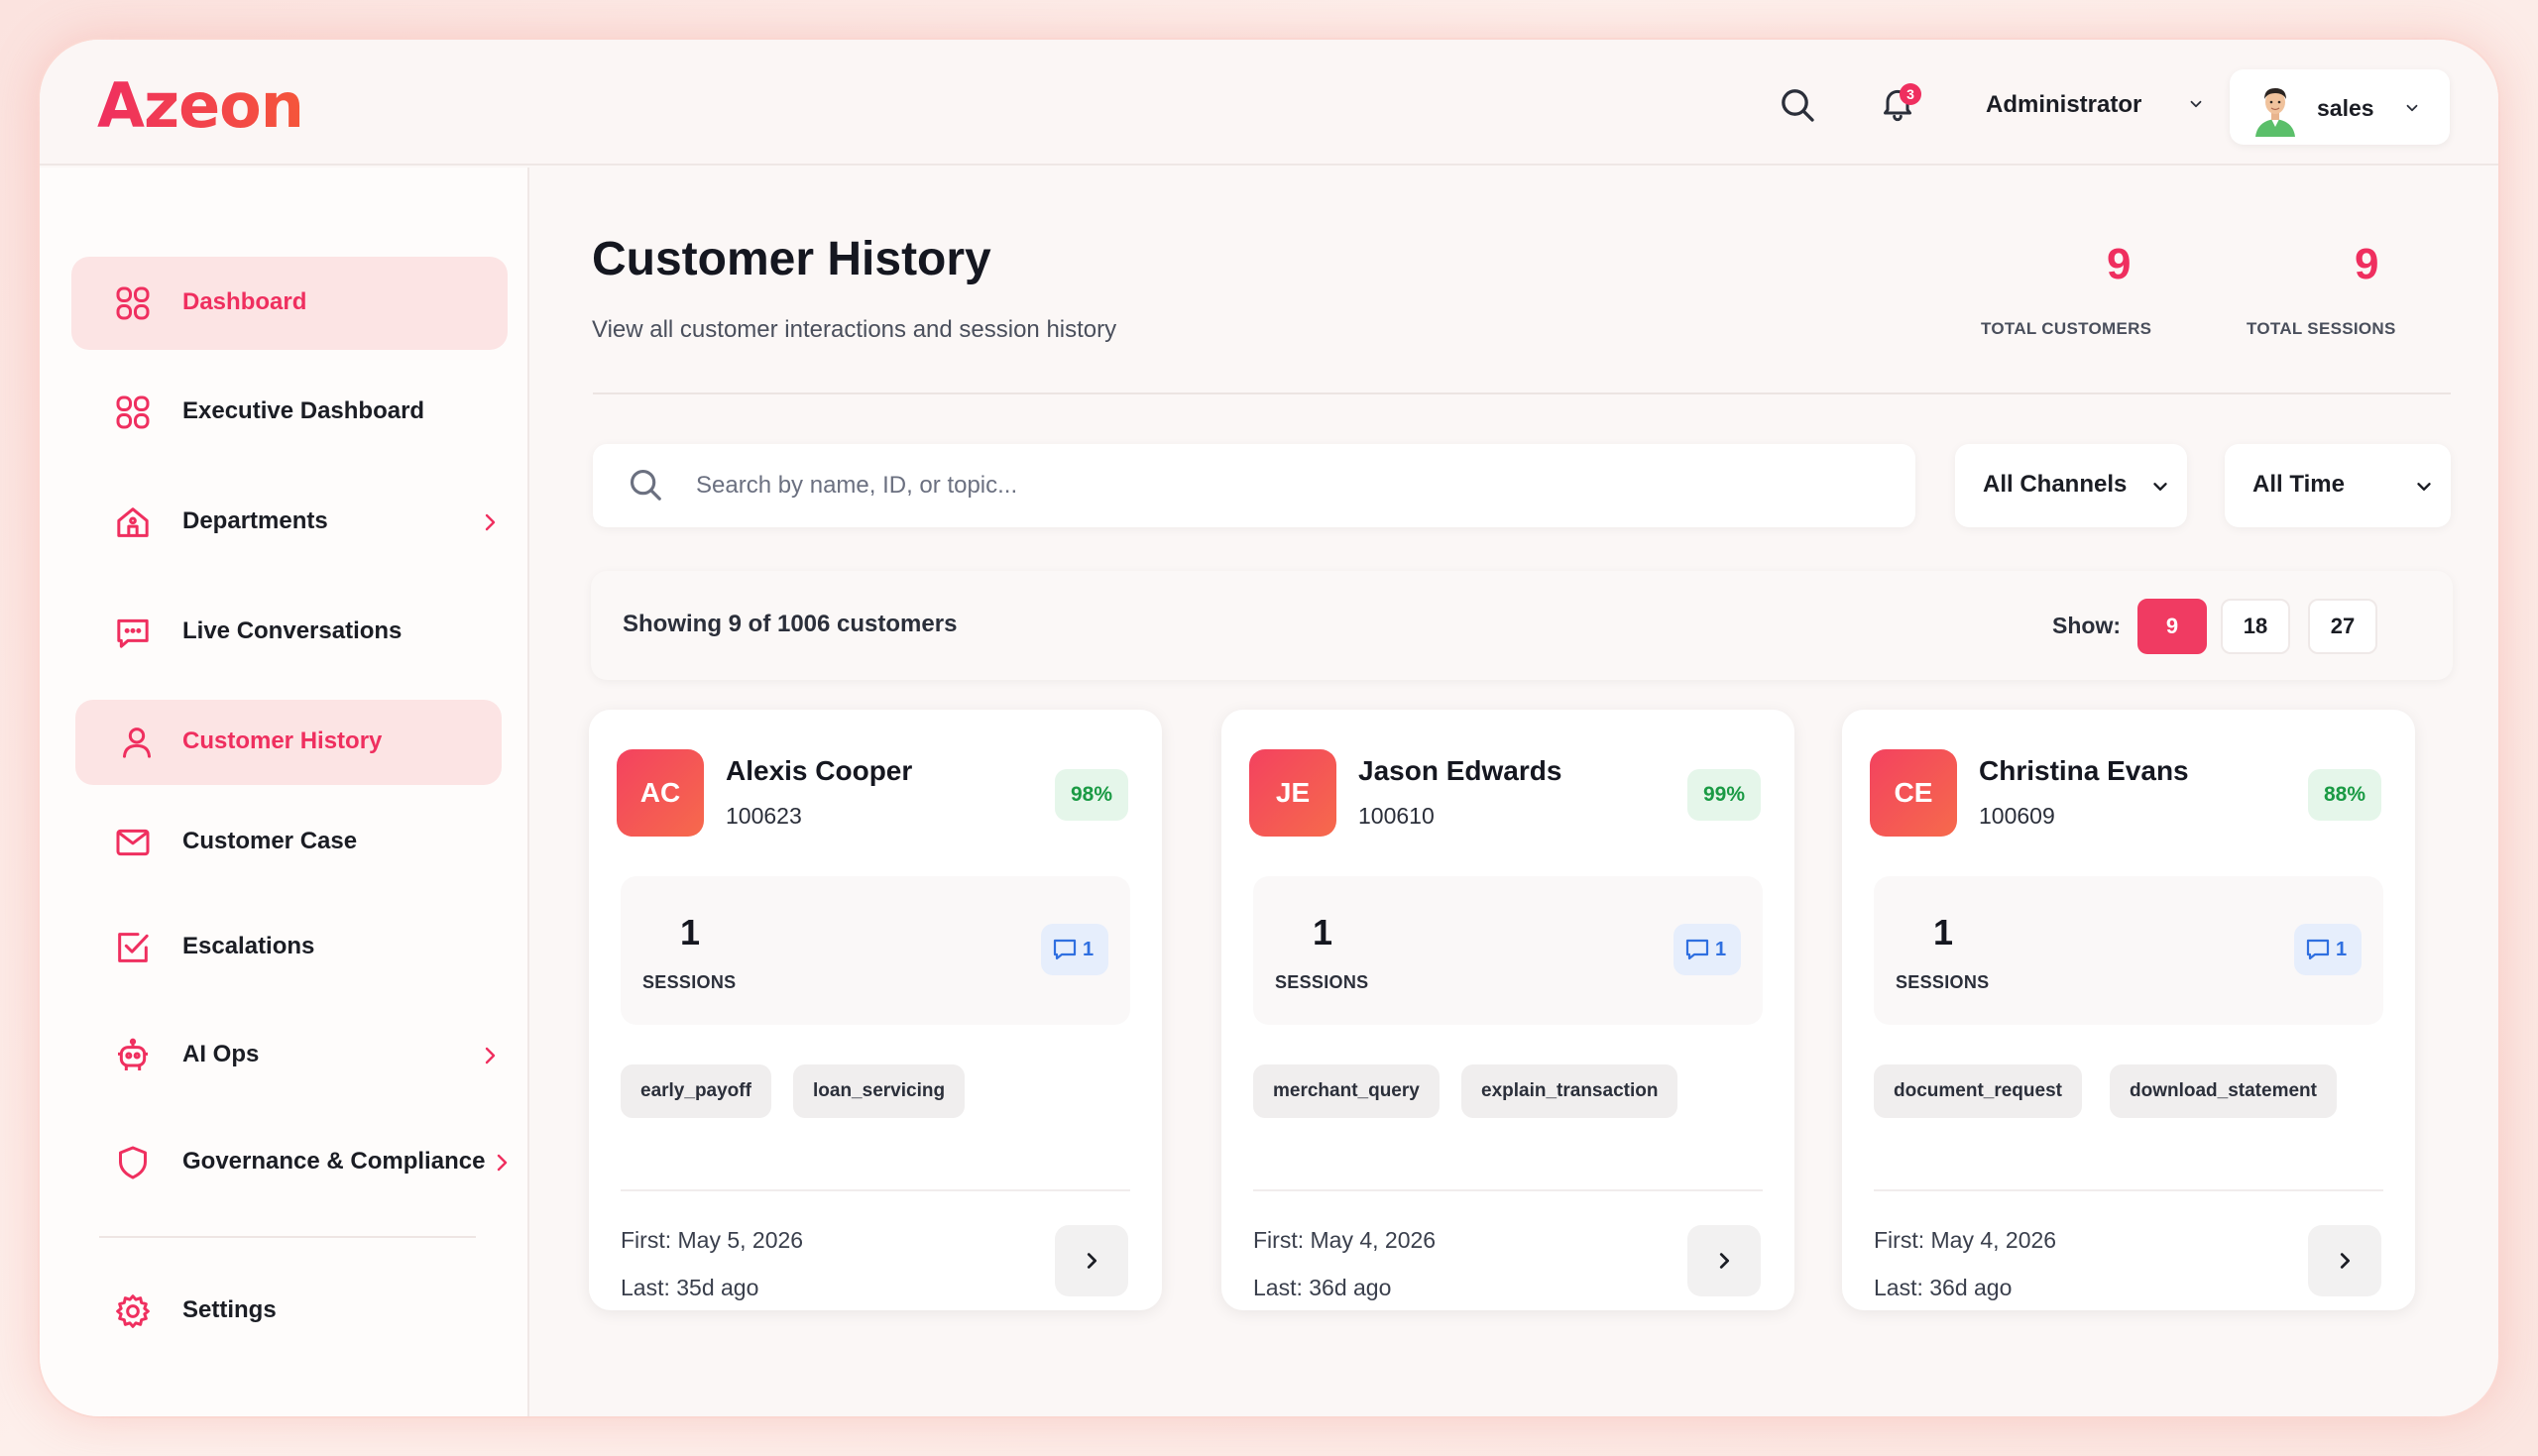  Describe the element at coordinates (1091, 795) in the screenshot. I see `score-badge: 98%` at that location.